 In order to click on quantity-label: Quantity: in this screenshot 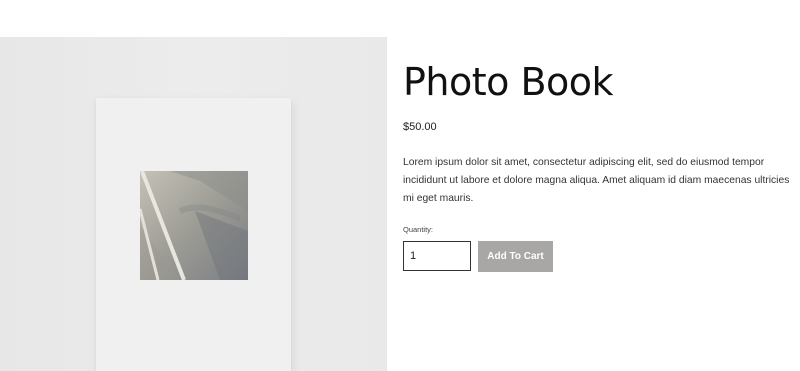, I will do `click(418, 229)`.